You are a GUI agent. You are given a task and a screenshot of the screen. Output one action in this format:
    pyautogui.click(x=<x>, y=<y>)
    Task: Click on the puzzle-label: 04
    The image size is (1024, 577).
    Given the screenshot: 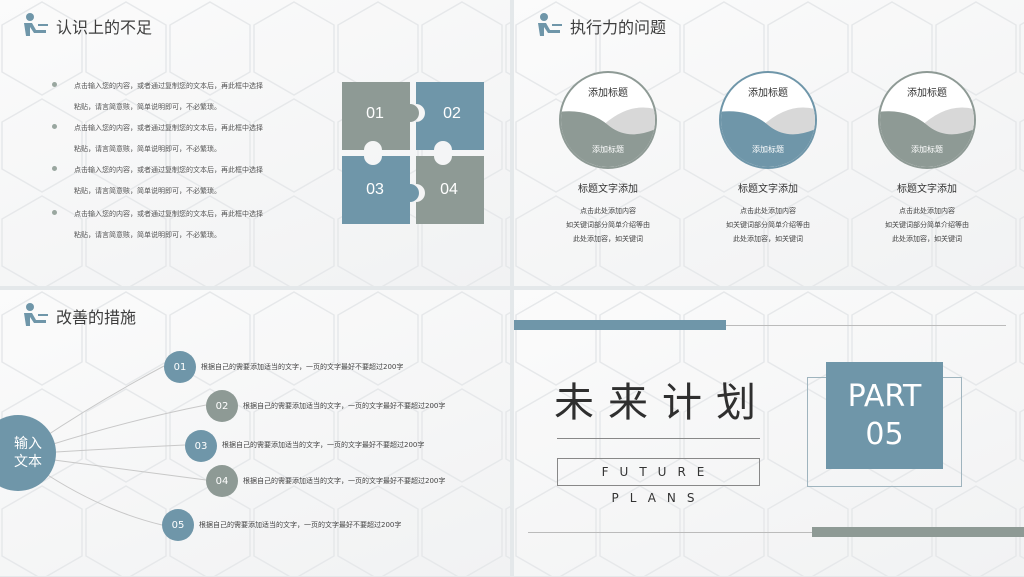 What is the action you would take?
    pyautogui.click(x=449, y=189)
    